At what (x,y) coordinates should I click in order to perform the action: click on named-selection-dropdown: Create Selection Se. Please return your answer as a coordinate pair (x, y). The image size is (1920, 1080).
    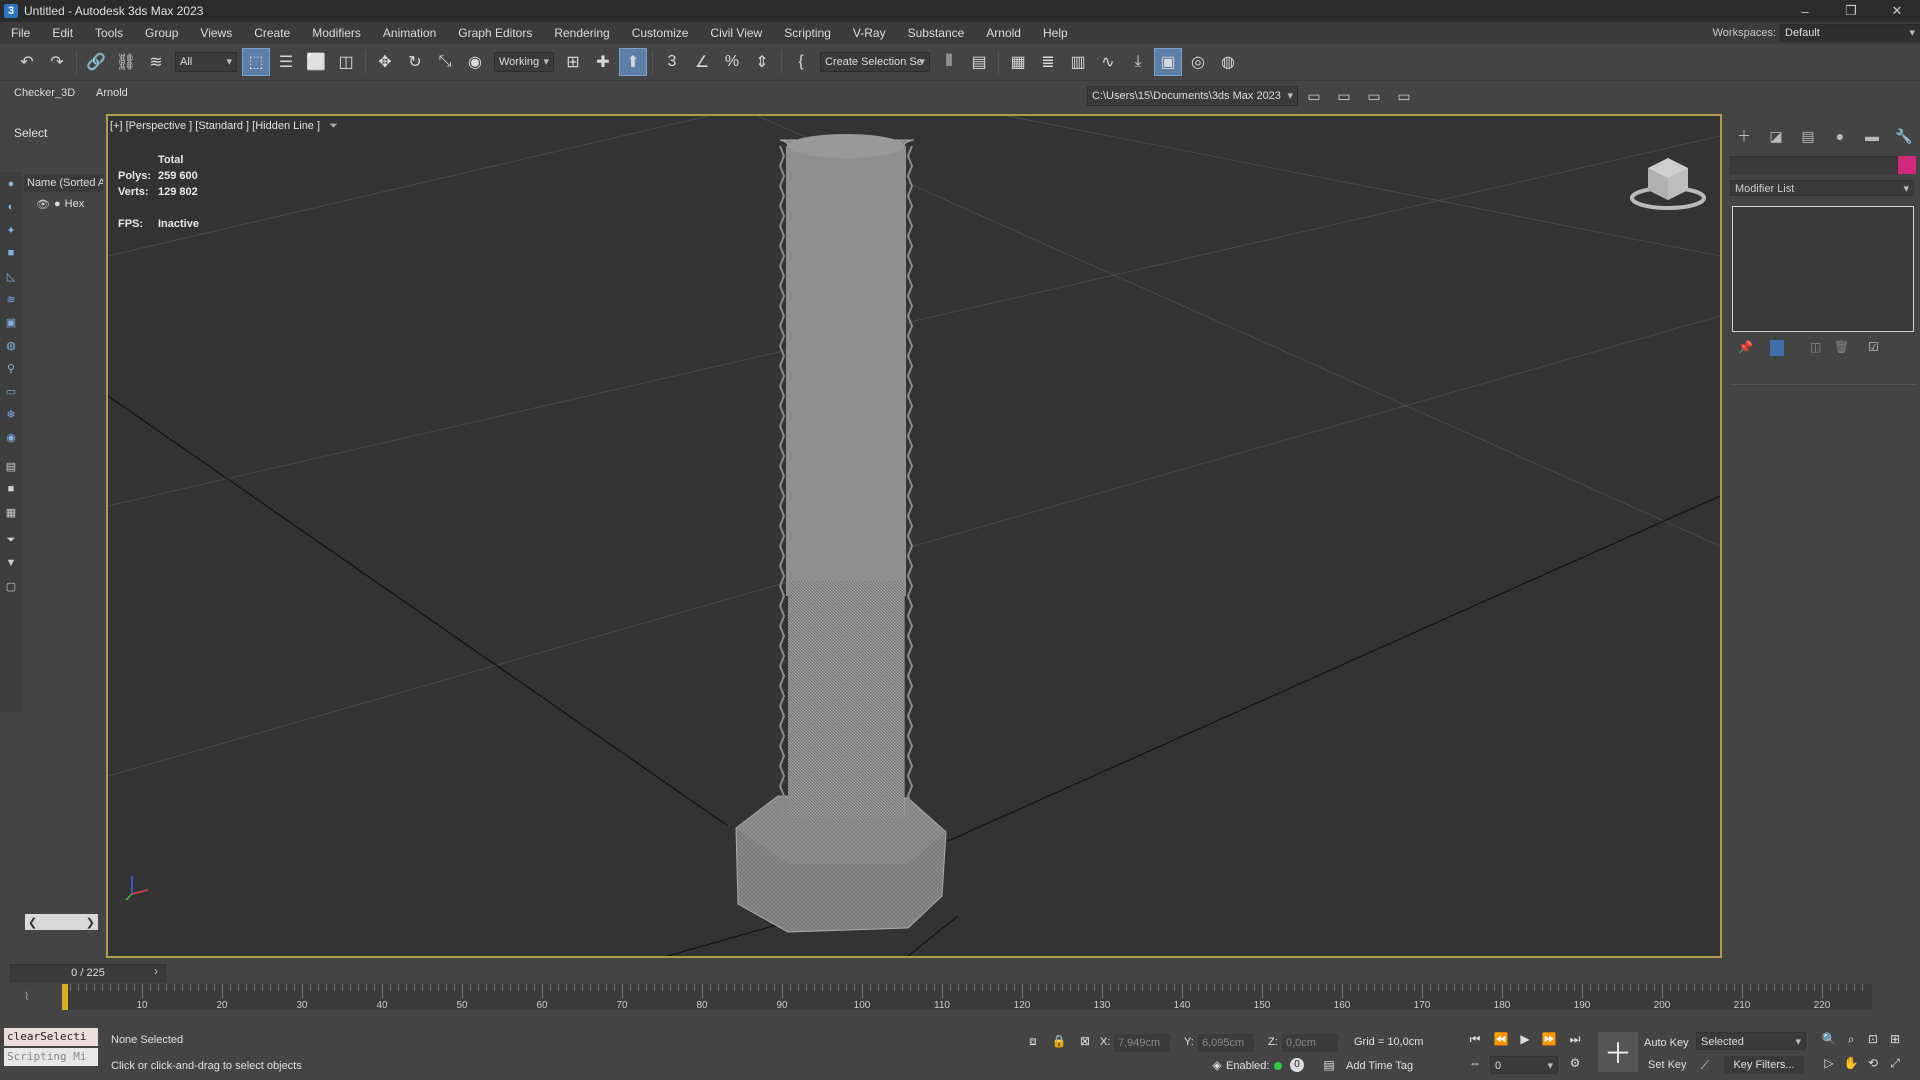
    Looking at the image, I should click on (875, 62).